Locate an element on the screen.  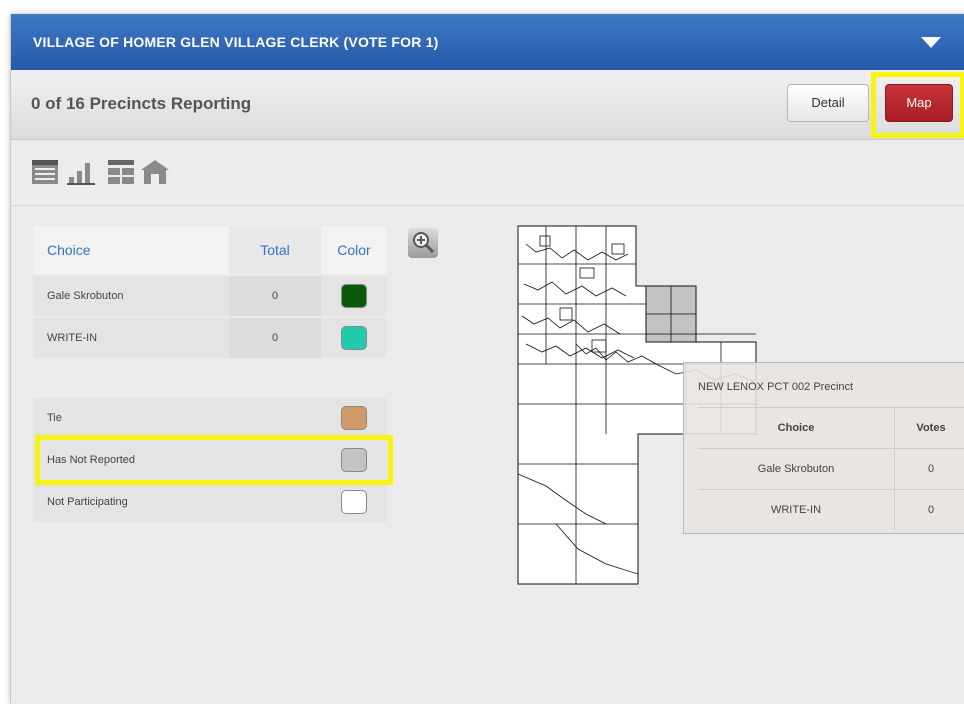
tooltip-header-row: Choice Votes is located at coordinates (831, 427).